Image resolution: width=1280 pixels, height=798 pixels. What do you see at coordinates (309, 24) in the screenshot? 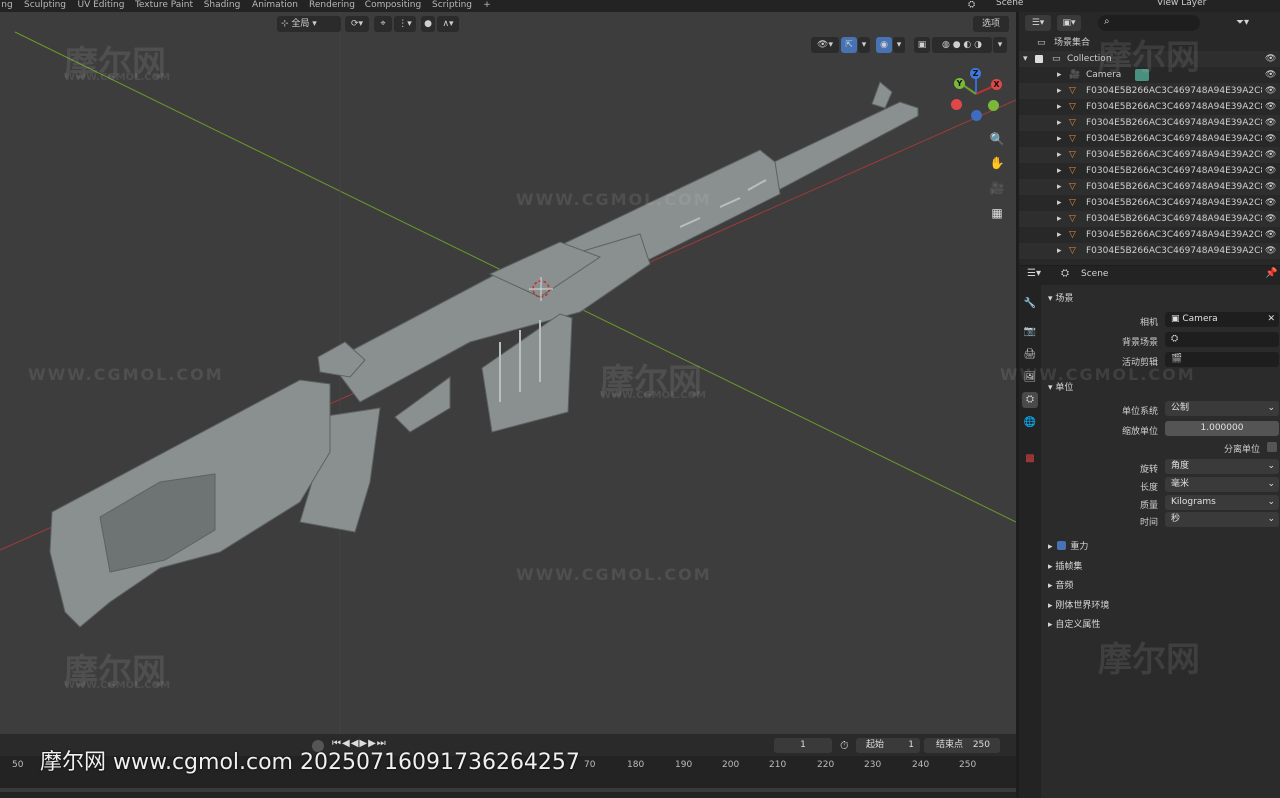
I see `transform-orientation-dropdown: ⊹ 全局 ▾` at bounding box center [309, 24].